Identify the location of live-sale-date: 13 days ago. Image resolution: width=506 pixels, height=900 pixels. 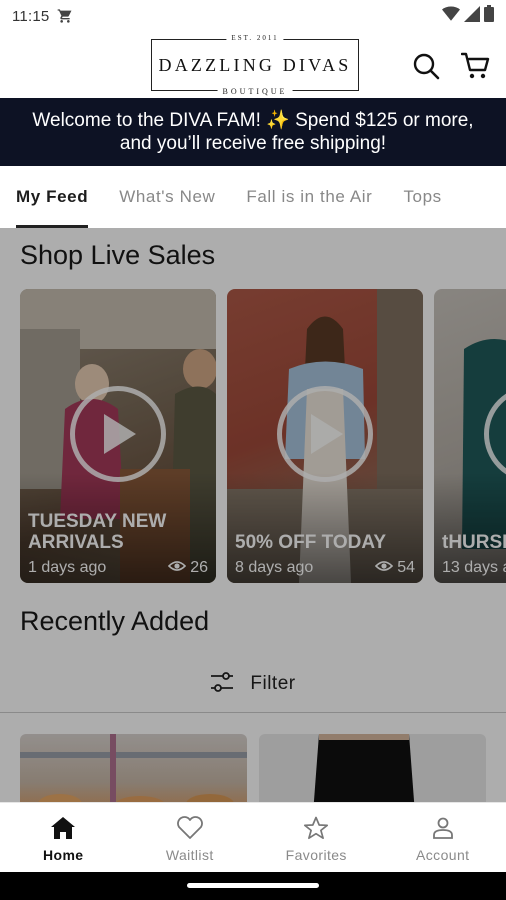
(474, 567).